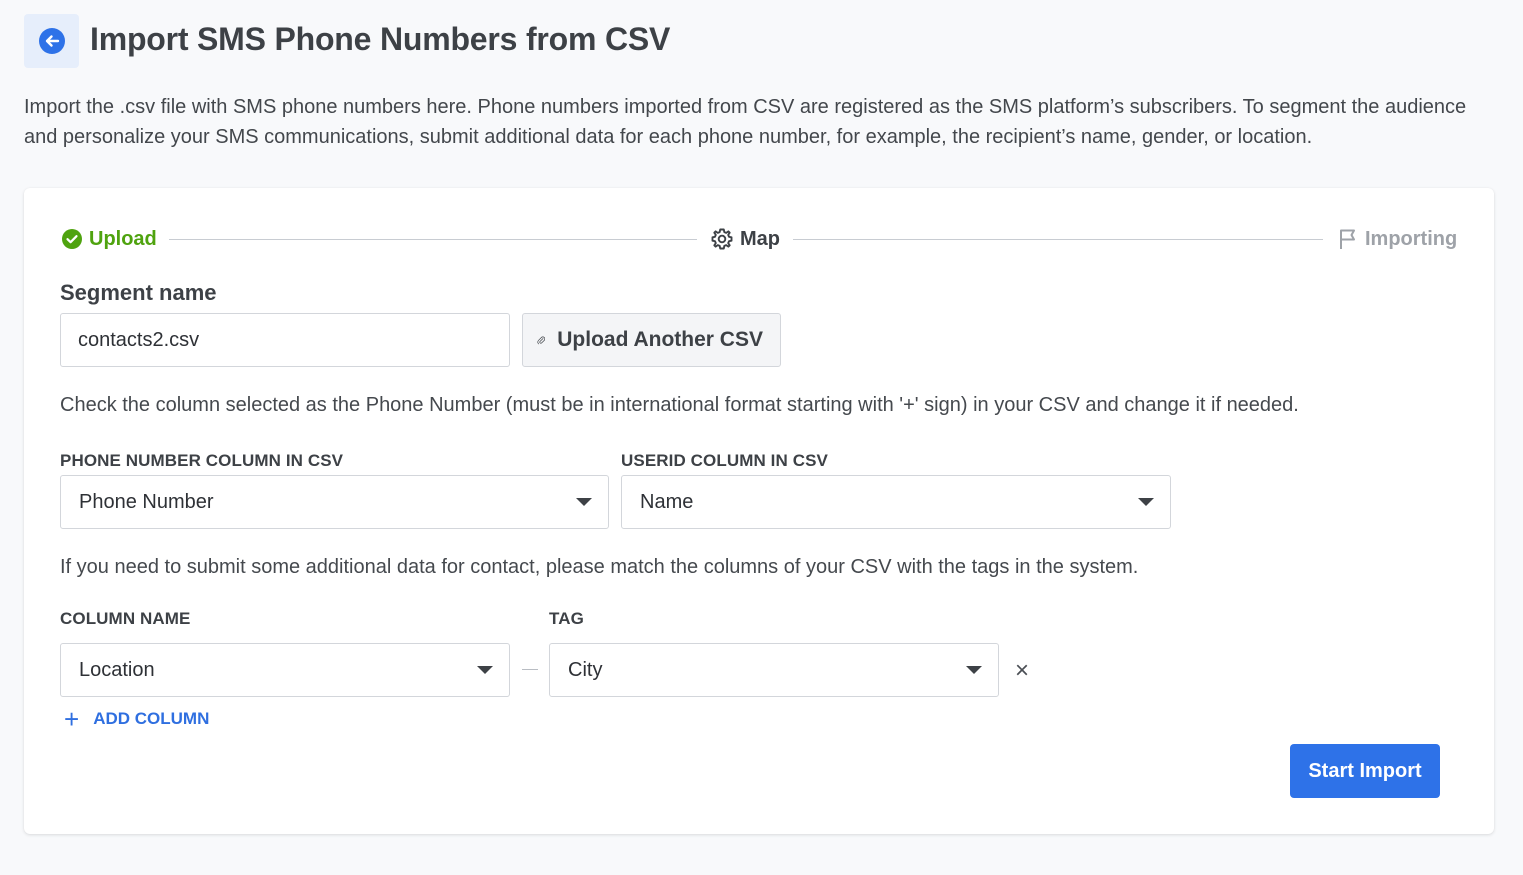 This screenshot has width=1523, height=875. I want to click on userid-column-select: Name, so click(896, 502).